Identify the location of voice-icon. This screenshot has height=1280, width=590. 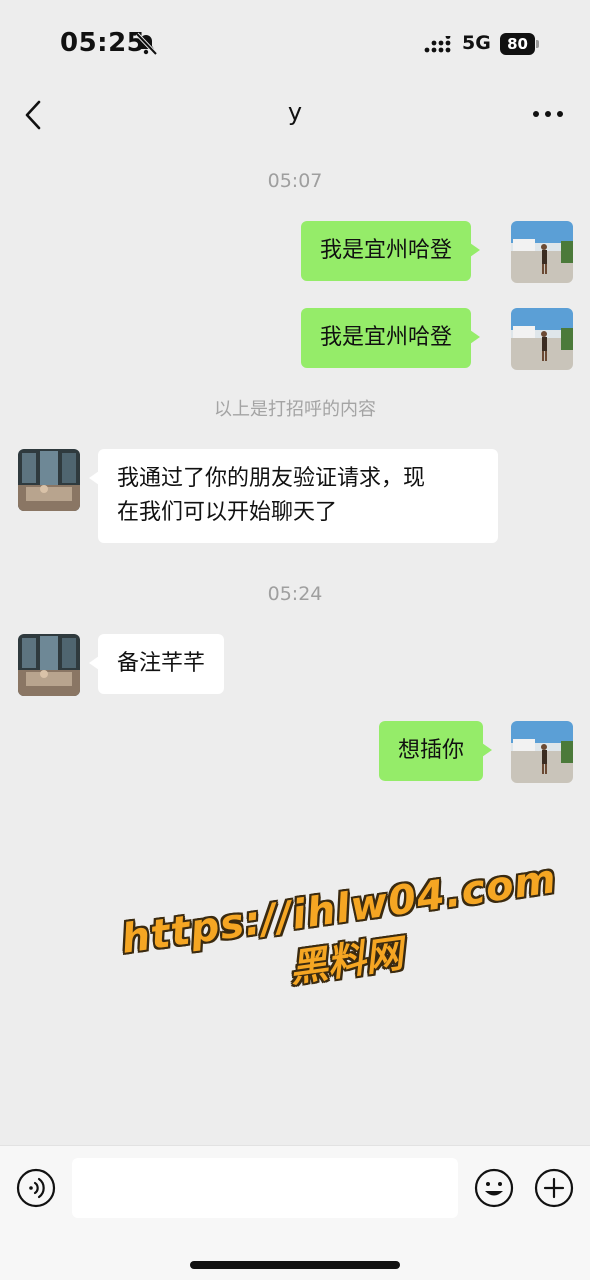
(36, 1188).